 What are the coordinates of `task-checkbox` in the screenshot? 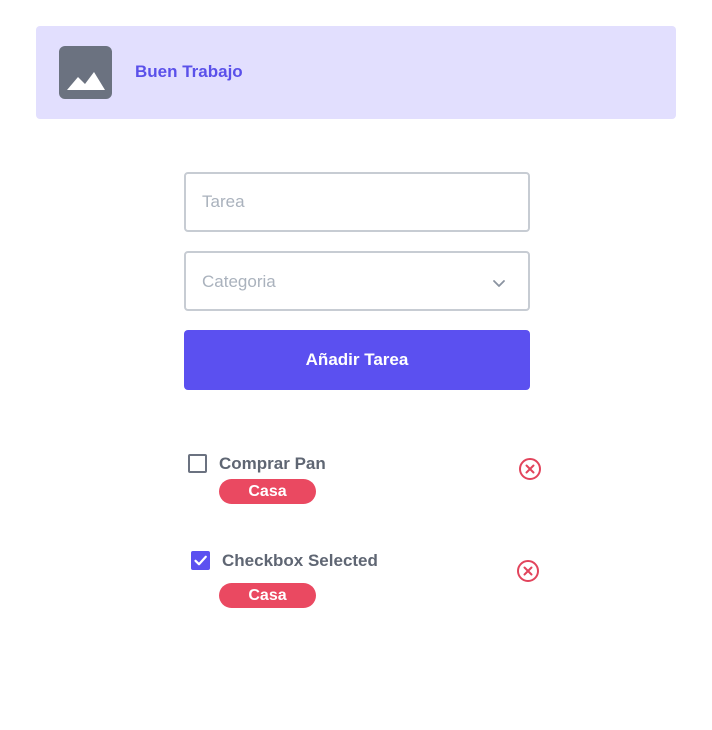 It's located at (197, 463).